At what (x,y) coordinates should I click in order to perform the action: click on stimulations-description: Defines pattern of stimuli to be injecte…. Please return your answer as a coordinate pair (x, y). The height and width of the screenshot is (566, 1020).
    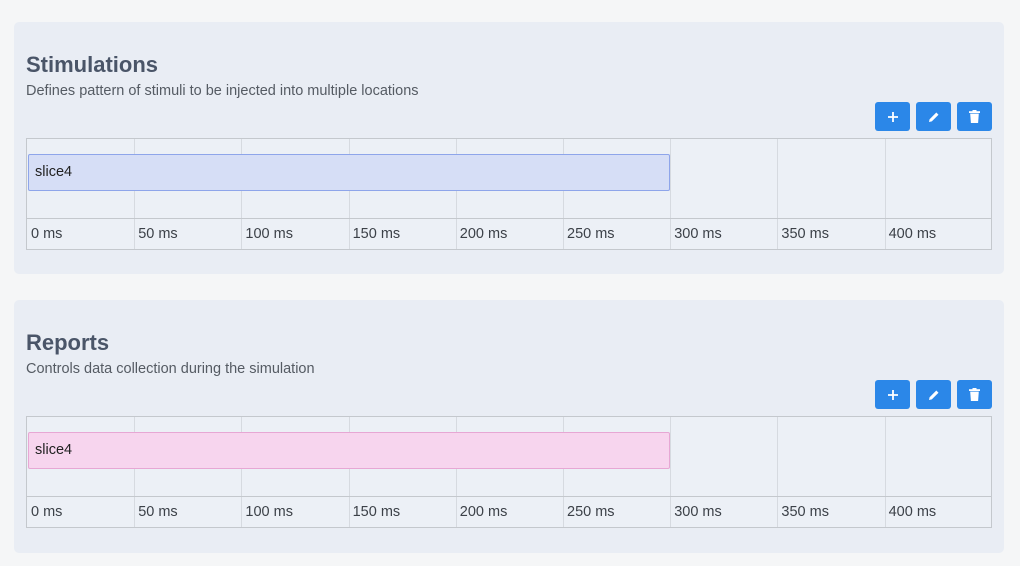
    Looking at the image, I should click on (222, 91).